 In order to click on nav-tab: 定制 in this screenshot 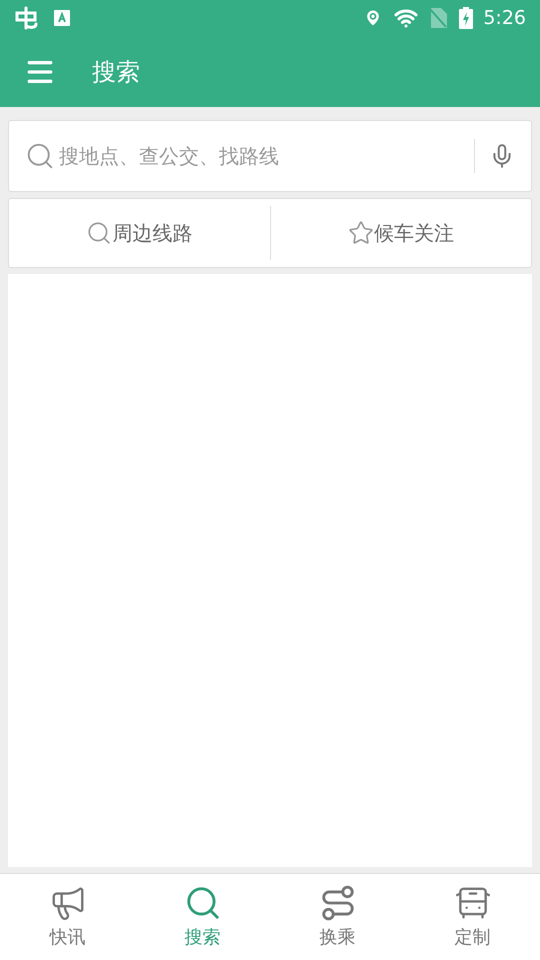, I will do `click(472, 917)`.